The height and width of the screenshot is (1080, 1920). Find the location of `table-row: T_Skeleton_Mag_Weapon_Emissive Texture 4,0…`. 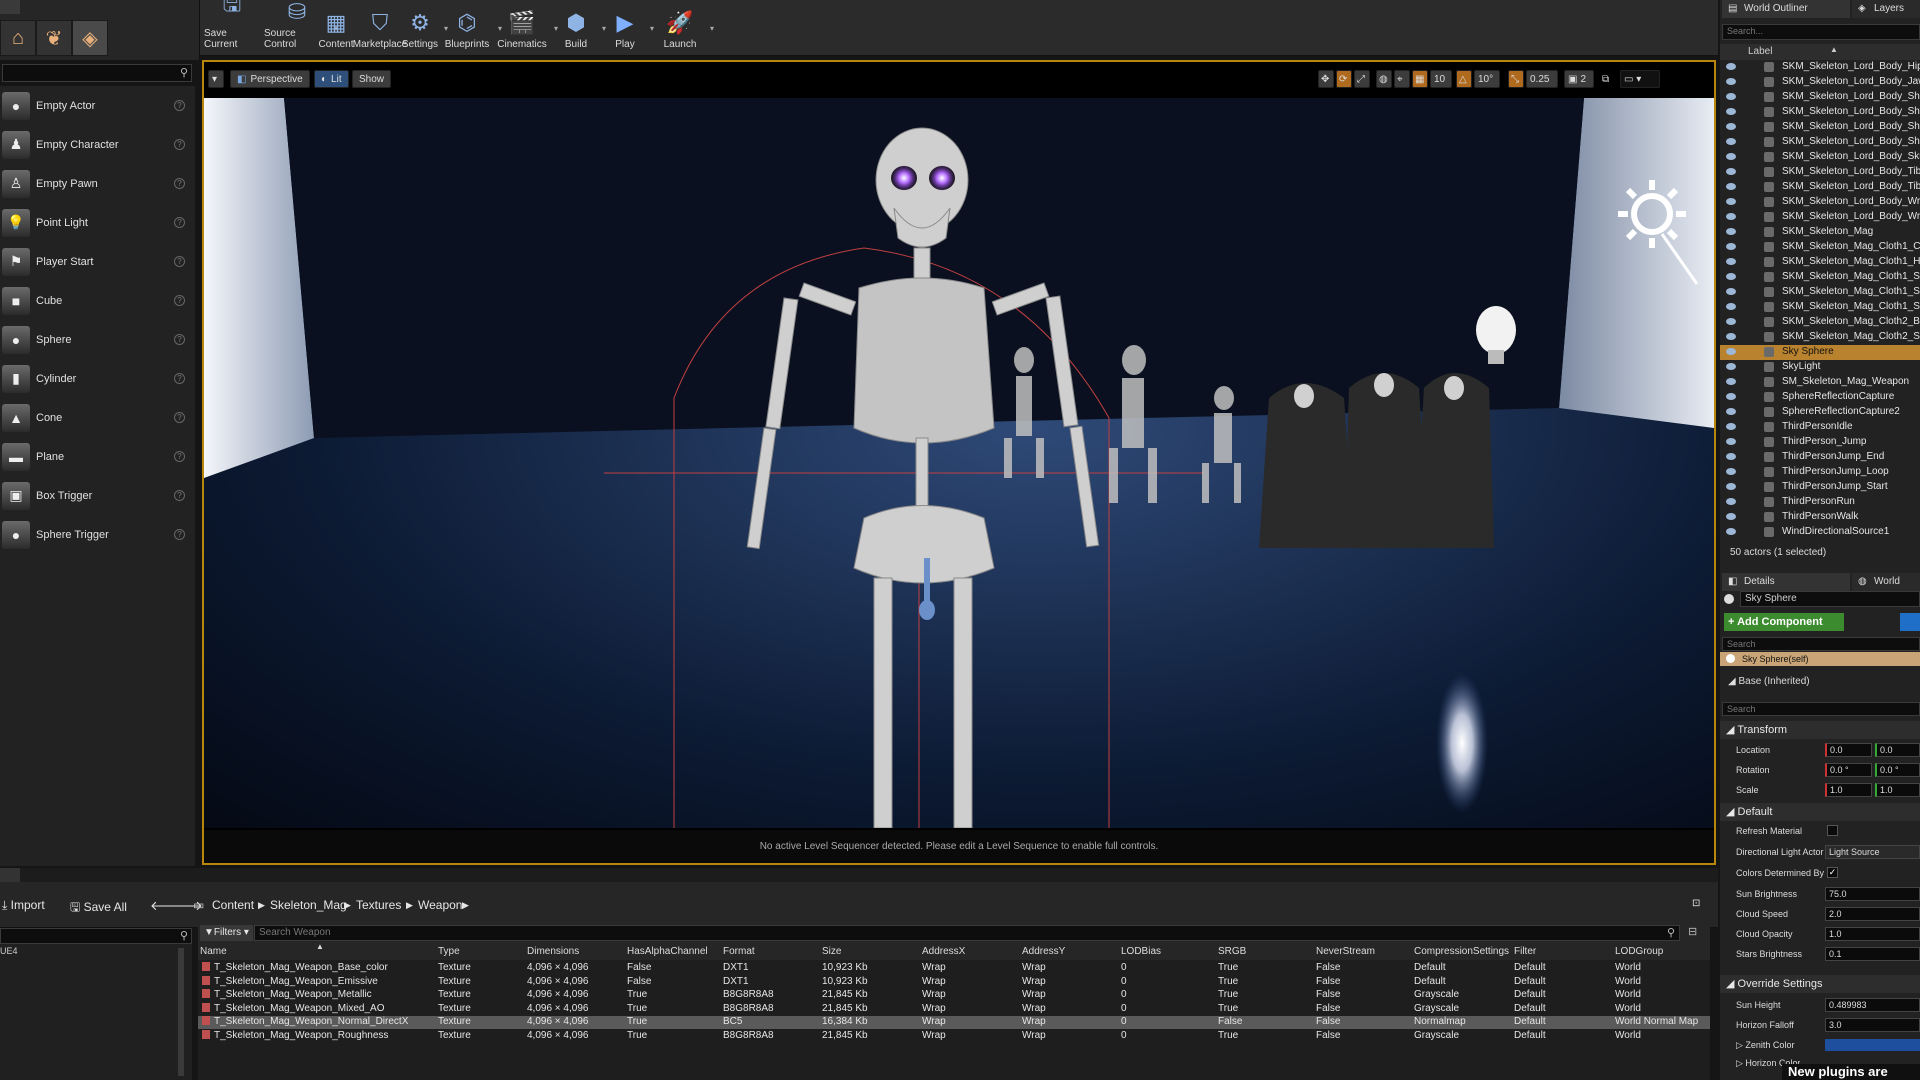

table-row: T_Skeleton_Mag_Weapon_Emissive Texture 4,0… is located at coordinates (954, 982).